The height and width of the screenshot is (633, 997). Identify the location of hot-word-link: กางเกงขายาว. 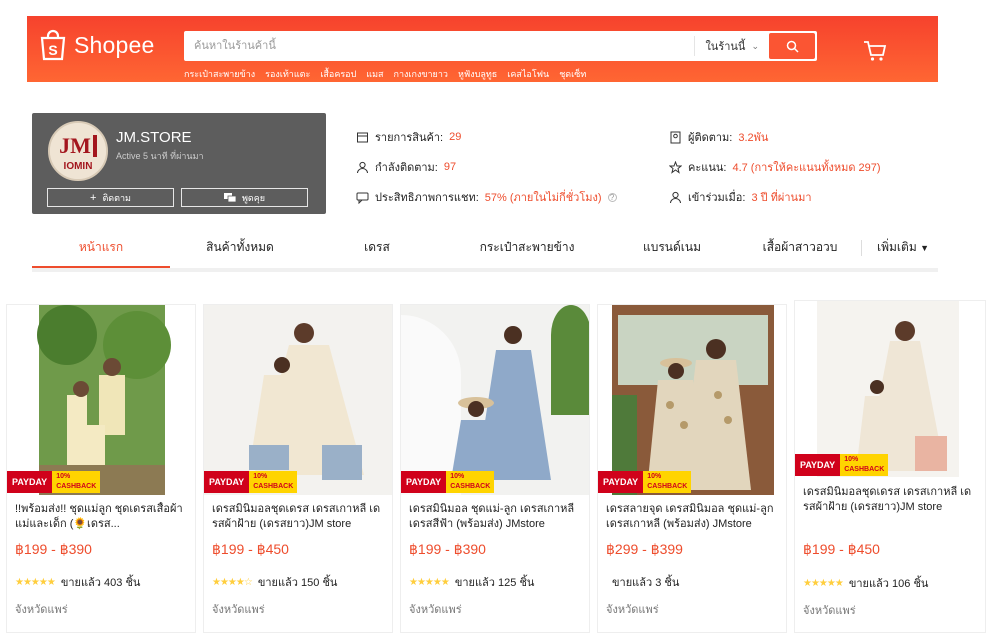
(421, 74).